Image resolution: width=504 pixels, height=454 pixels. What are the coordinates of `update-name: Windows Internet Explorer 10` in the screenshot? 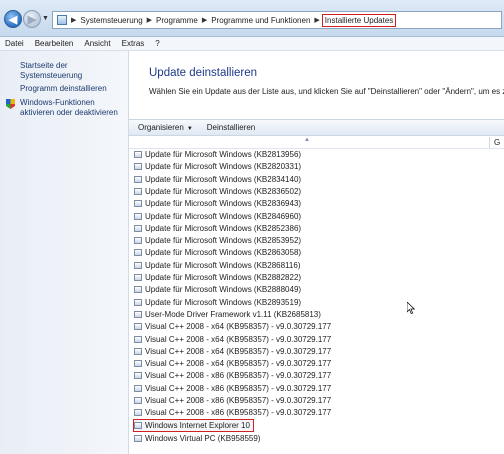 It's located at (197, 425).